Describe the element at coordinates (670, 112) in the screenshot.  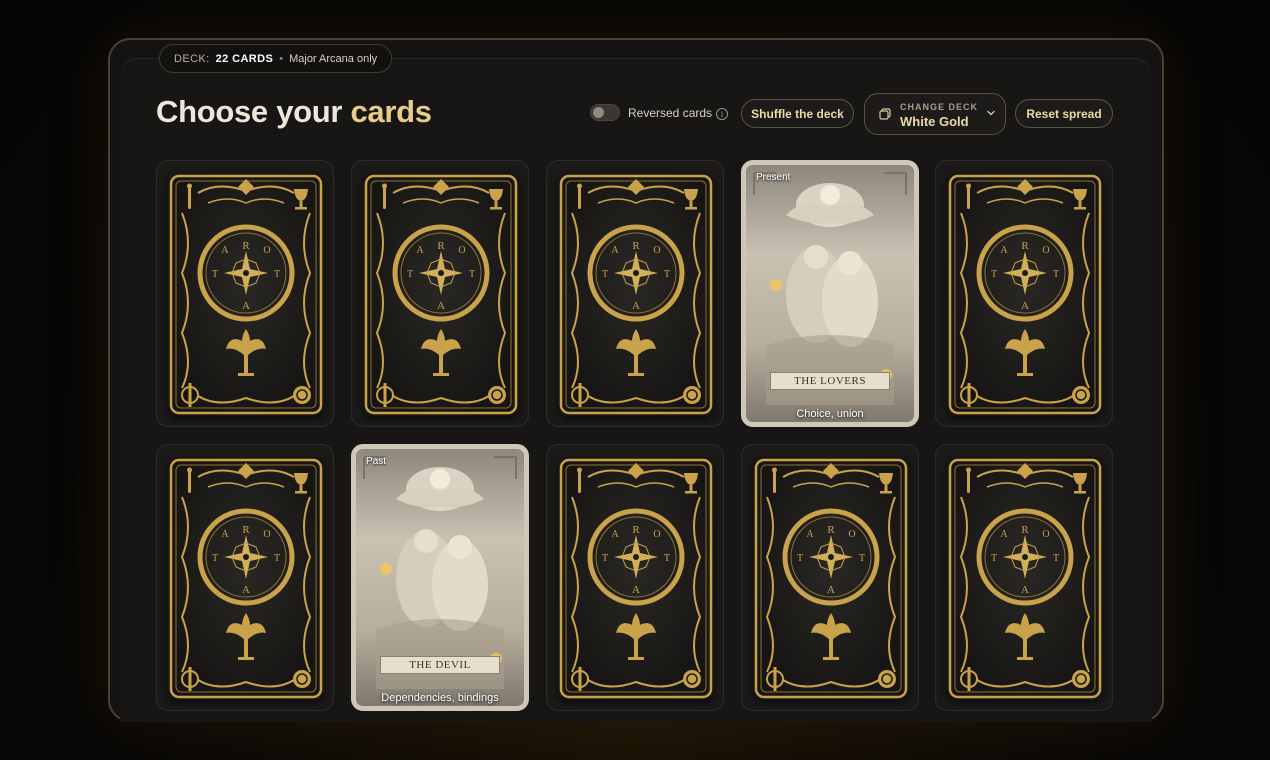
I see `reversed-cards-label: Reversed cards` at that location.